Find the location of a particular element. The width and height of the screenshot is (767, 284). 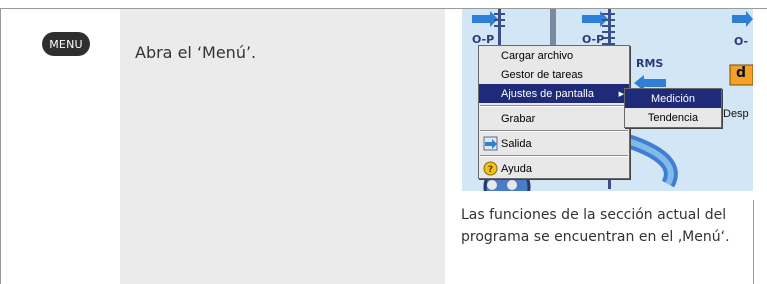

menu-item-label: Grabar is located at coordinates (518, 118).